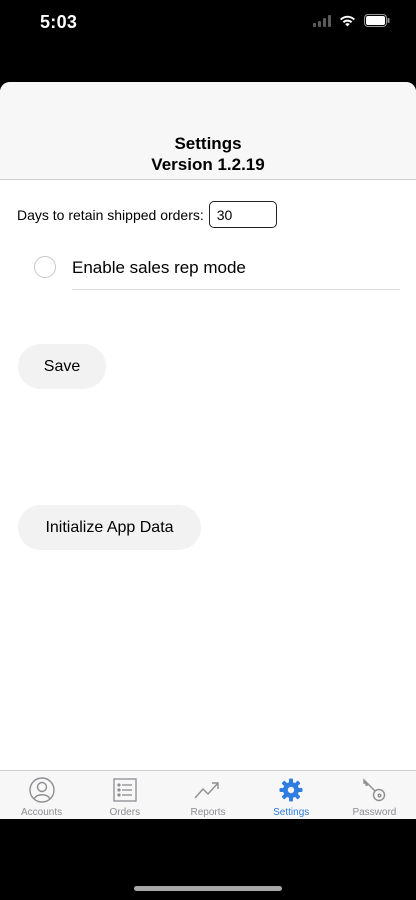 Image resolution: width=416 pixels, height=900 pixels. What do you see at coordinates (208, 131) in the screenshot?
I see `nav-header: Settings Version 1.2.19` at bounding box center [208, 131].